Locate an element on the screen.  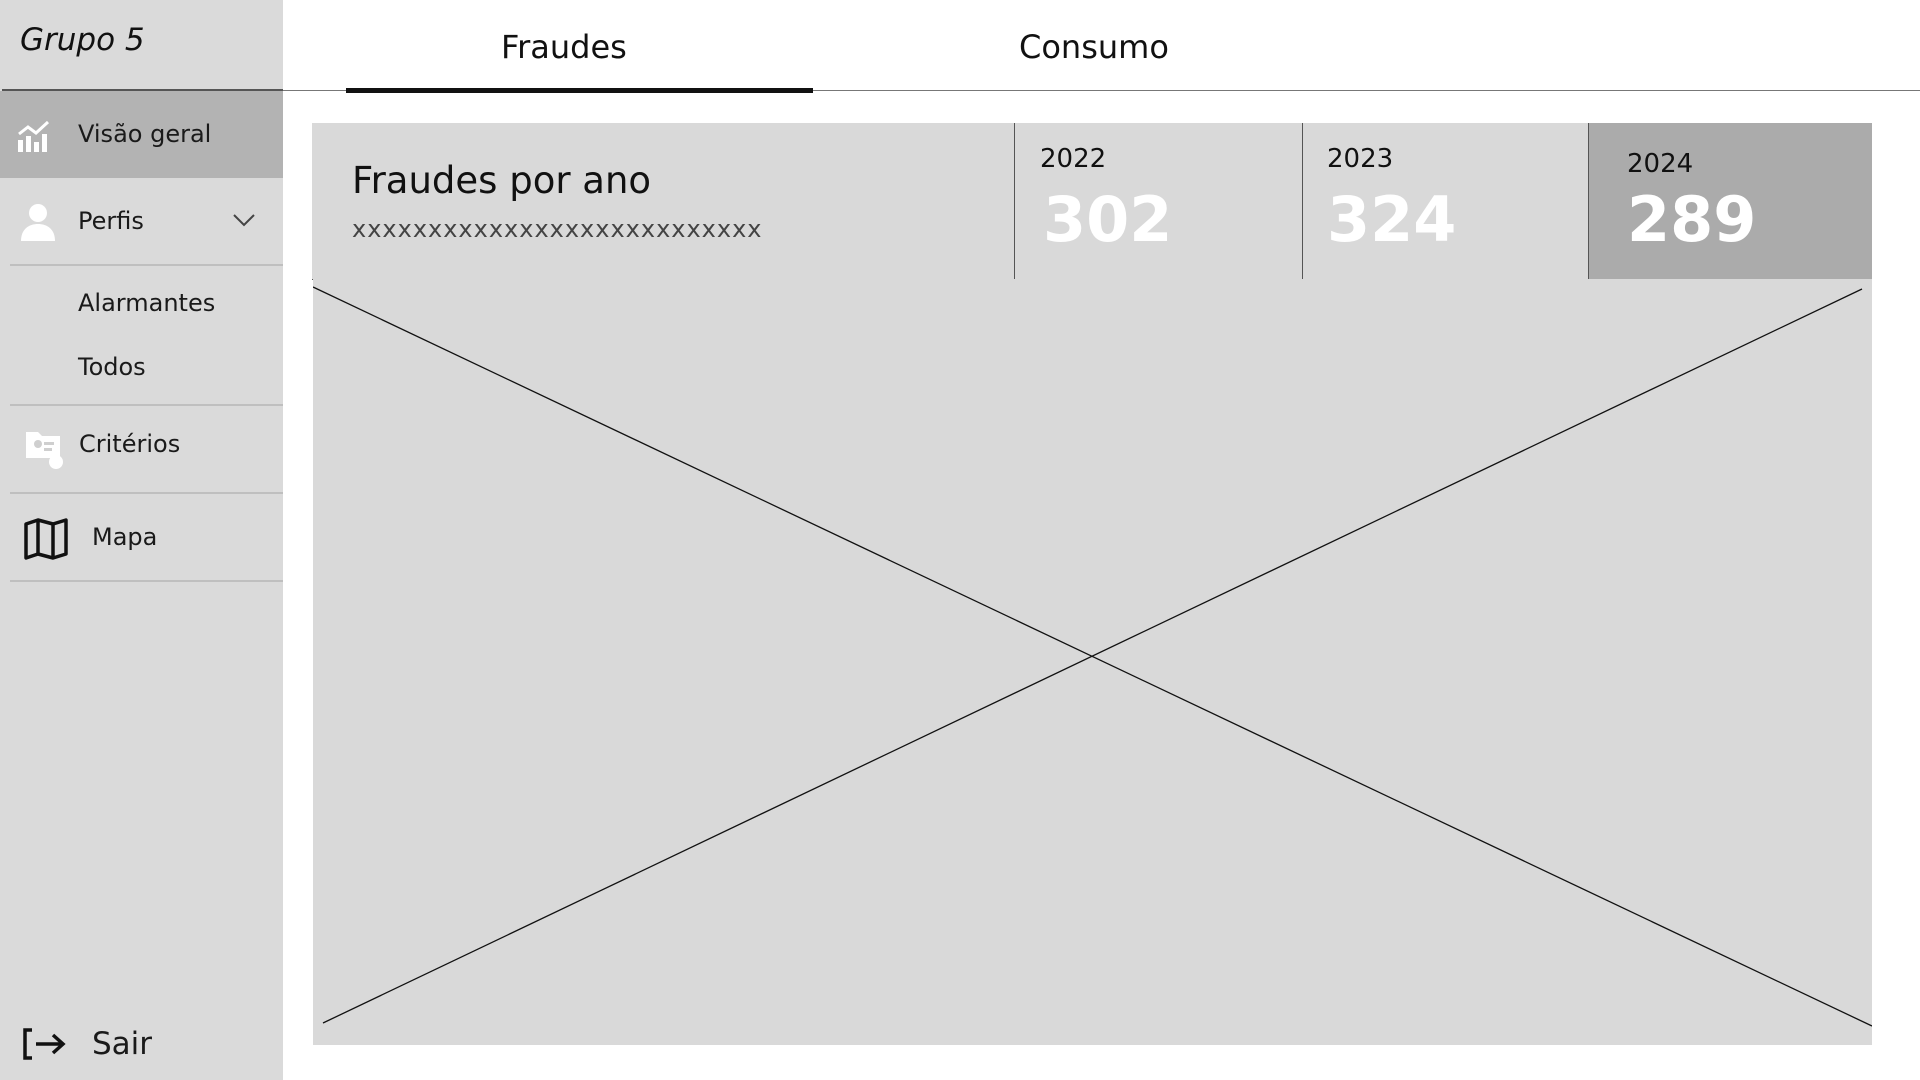
stat-year: 2023 is located at coordinates (1360, 159).